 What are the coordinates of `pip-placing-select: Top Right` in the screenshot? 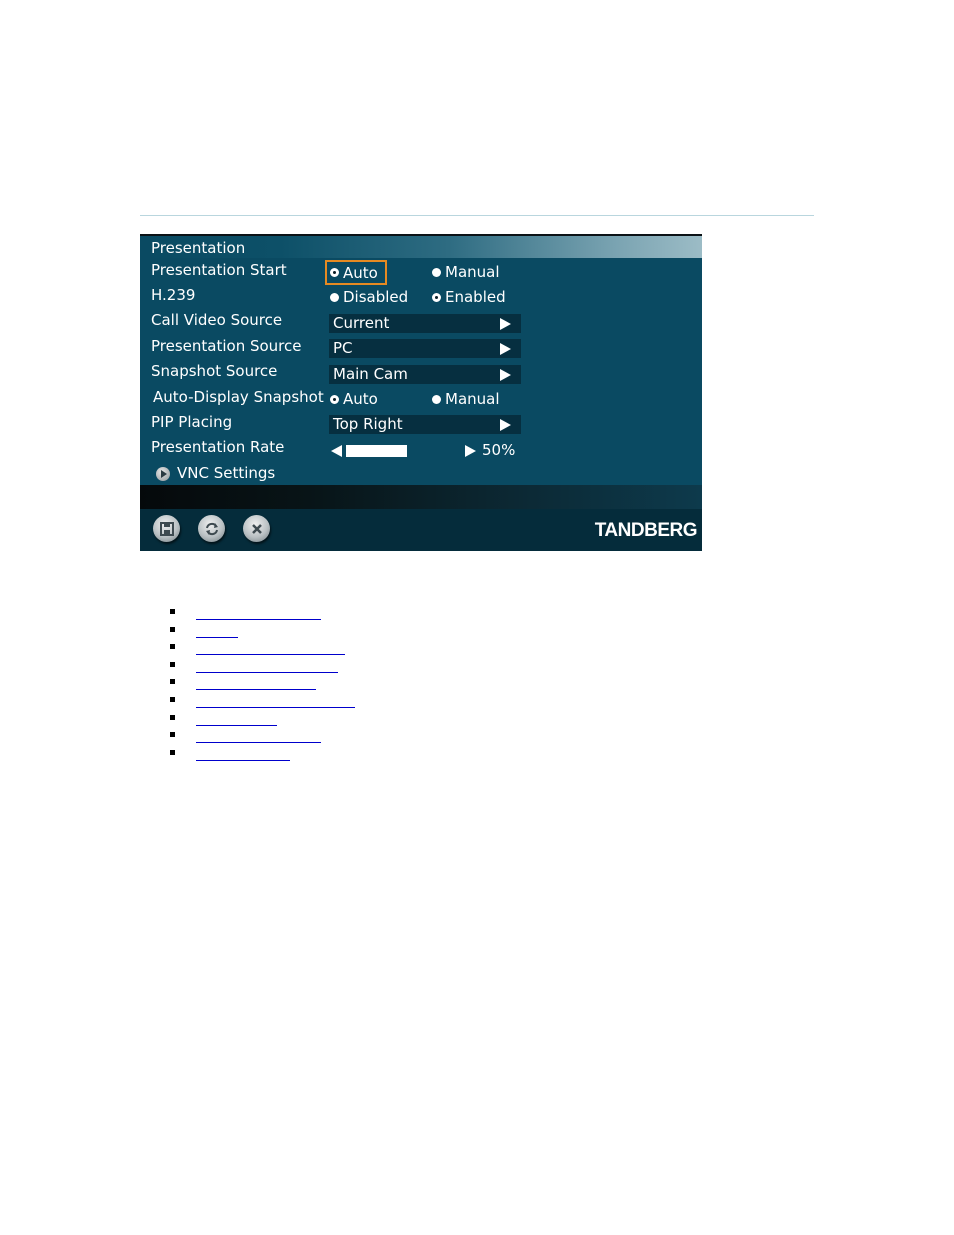 It's located at (425, 424).